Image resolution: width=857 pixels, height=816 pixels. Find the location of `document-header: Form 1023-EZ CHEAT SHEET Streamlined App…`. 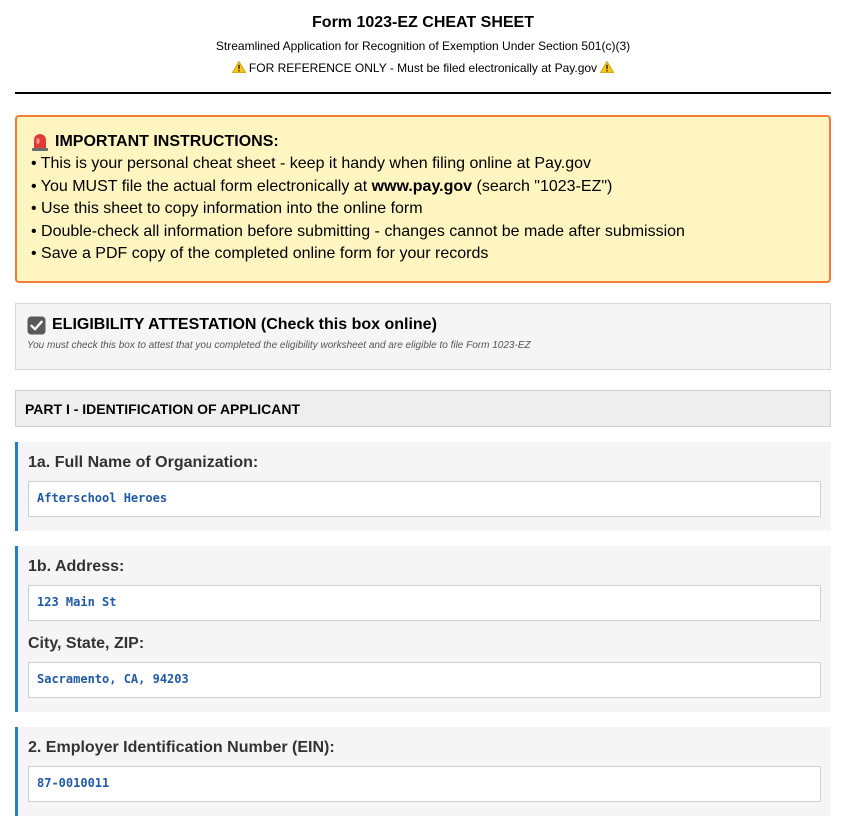

document-header: Form 1023-EZ CHEAT SHEET Streamlined App… is located at coordinates (423, 54).